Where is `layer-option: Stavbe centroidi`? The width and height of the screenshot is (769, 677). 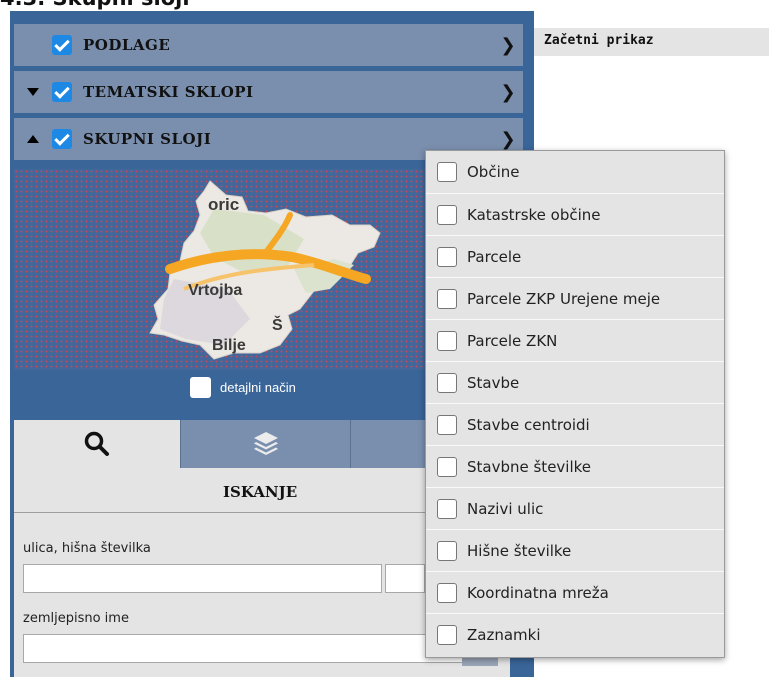
layer-option: Stavbe centroidi is located at coordinates (575, 424).